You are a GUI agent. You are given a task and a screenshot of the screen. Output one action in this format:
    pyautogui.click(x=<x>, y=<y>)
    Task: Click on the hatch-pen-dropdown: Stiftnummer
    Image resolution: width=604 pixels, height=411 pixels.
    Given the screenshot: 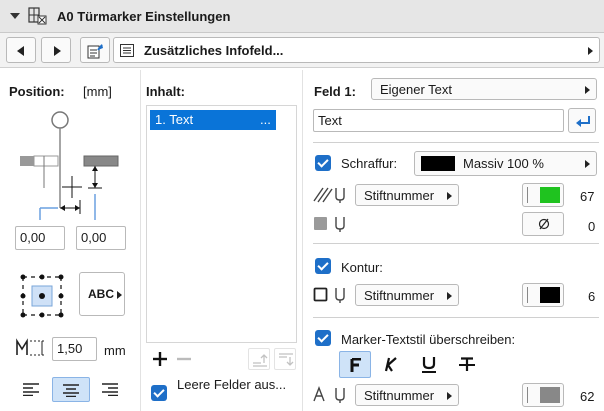 What is the action you would take?
    pyautogui.click(x=407, y=195)
    